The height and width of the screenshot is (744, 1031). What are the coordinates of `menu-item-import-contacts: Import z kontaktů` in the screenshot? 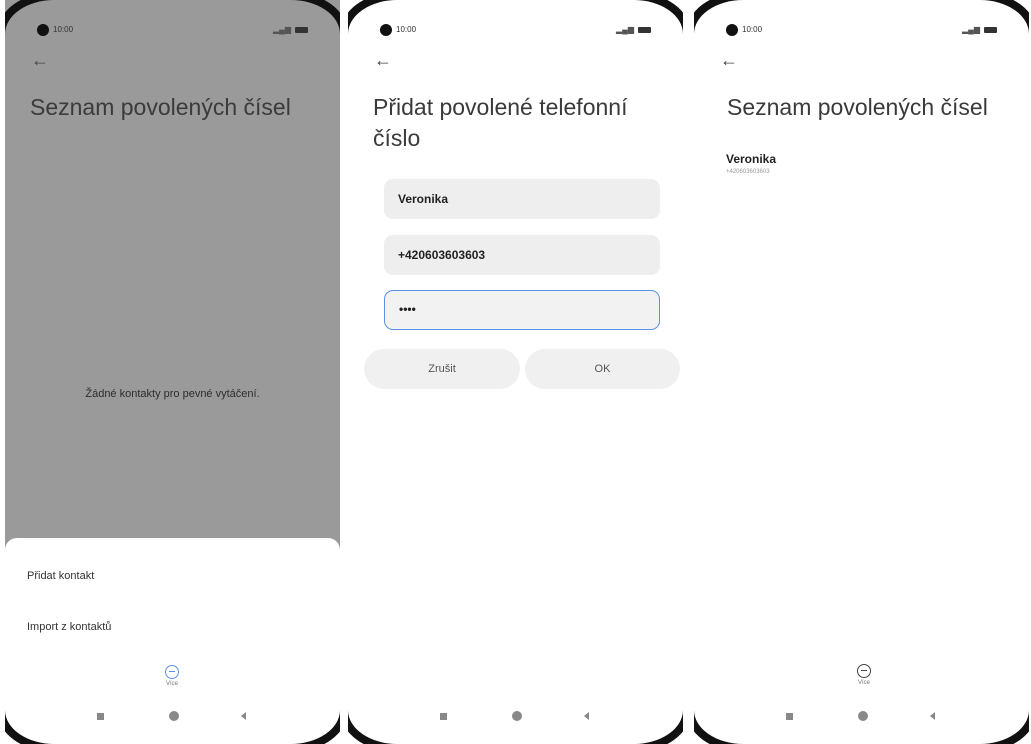 It's located at (69, 627).